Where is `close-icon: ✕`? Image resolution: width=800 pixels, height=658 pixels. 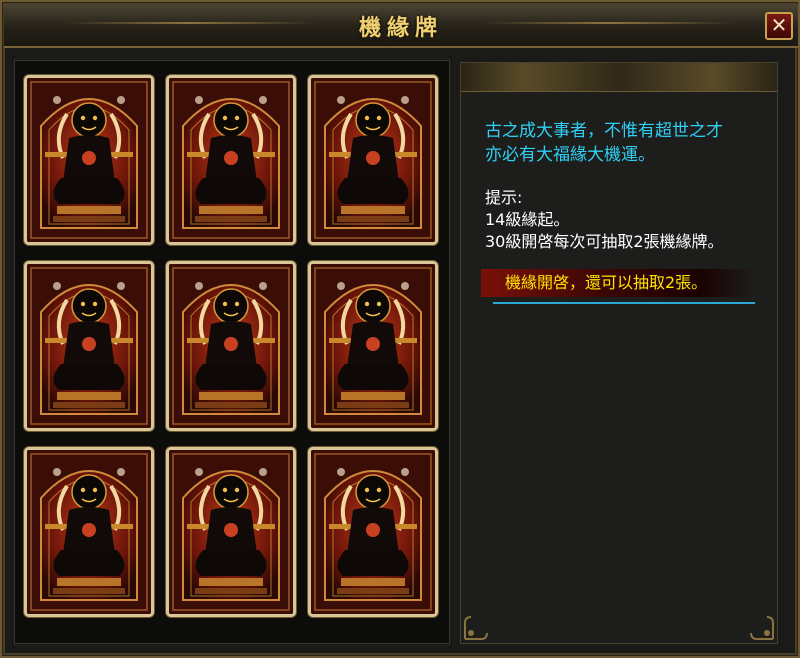
close-icon: ✕ is located at coordinates (779, 25).